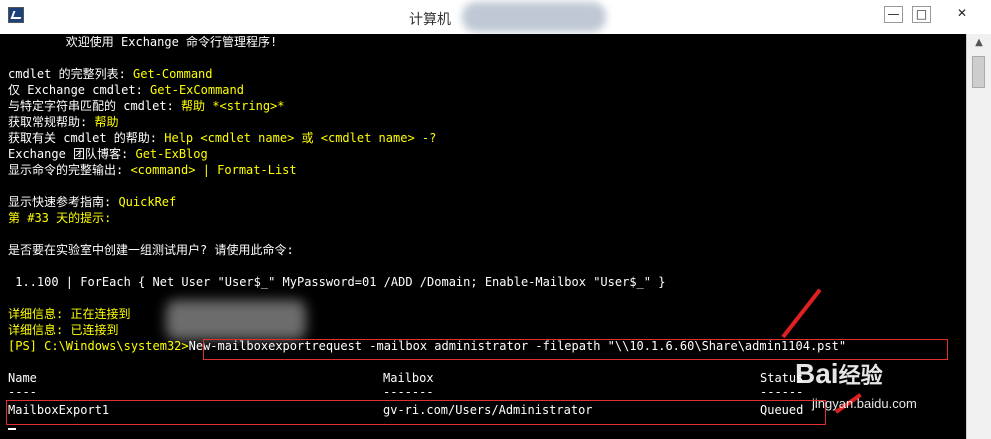 The width and height of the screenshot is (991, 439). I want to click on help-line-1: cmdlet 的完整列表: Get-Command, so click(110, 74).